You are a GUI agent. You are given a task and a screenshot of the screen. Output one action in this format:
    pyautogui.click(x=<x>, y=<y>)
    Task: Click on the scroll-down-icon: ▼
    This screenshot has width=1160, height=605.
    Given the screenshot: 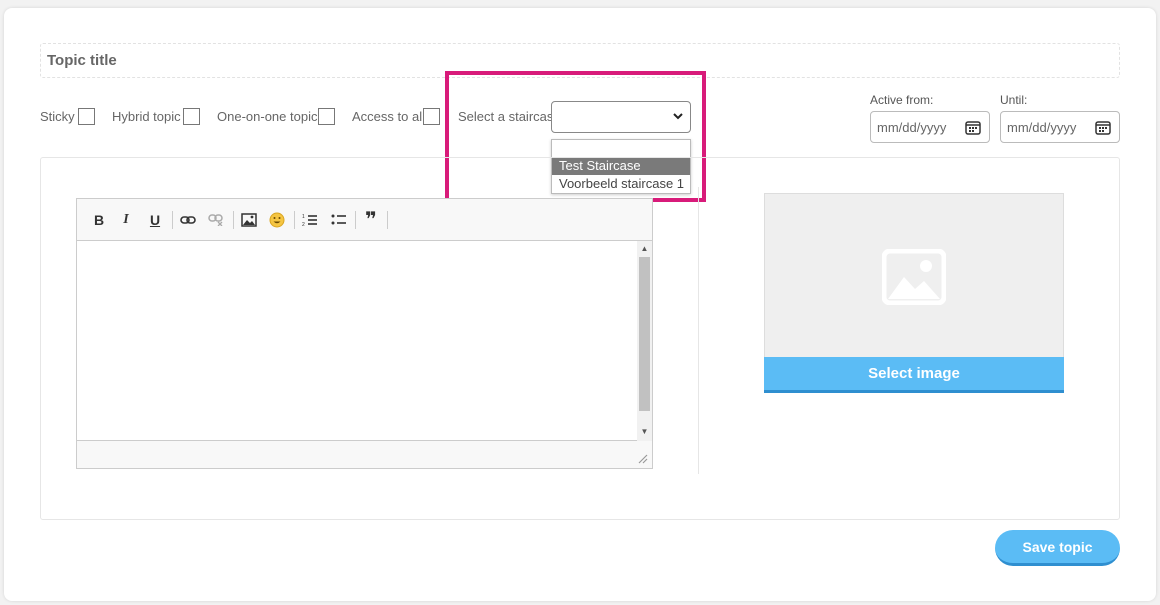 What is the action you would take?
    pyautogui.click(x=644, y=432)
    